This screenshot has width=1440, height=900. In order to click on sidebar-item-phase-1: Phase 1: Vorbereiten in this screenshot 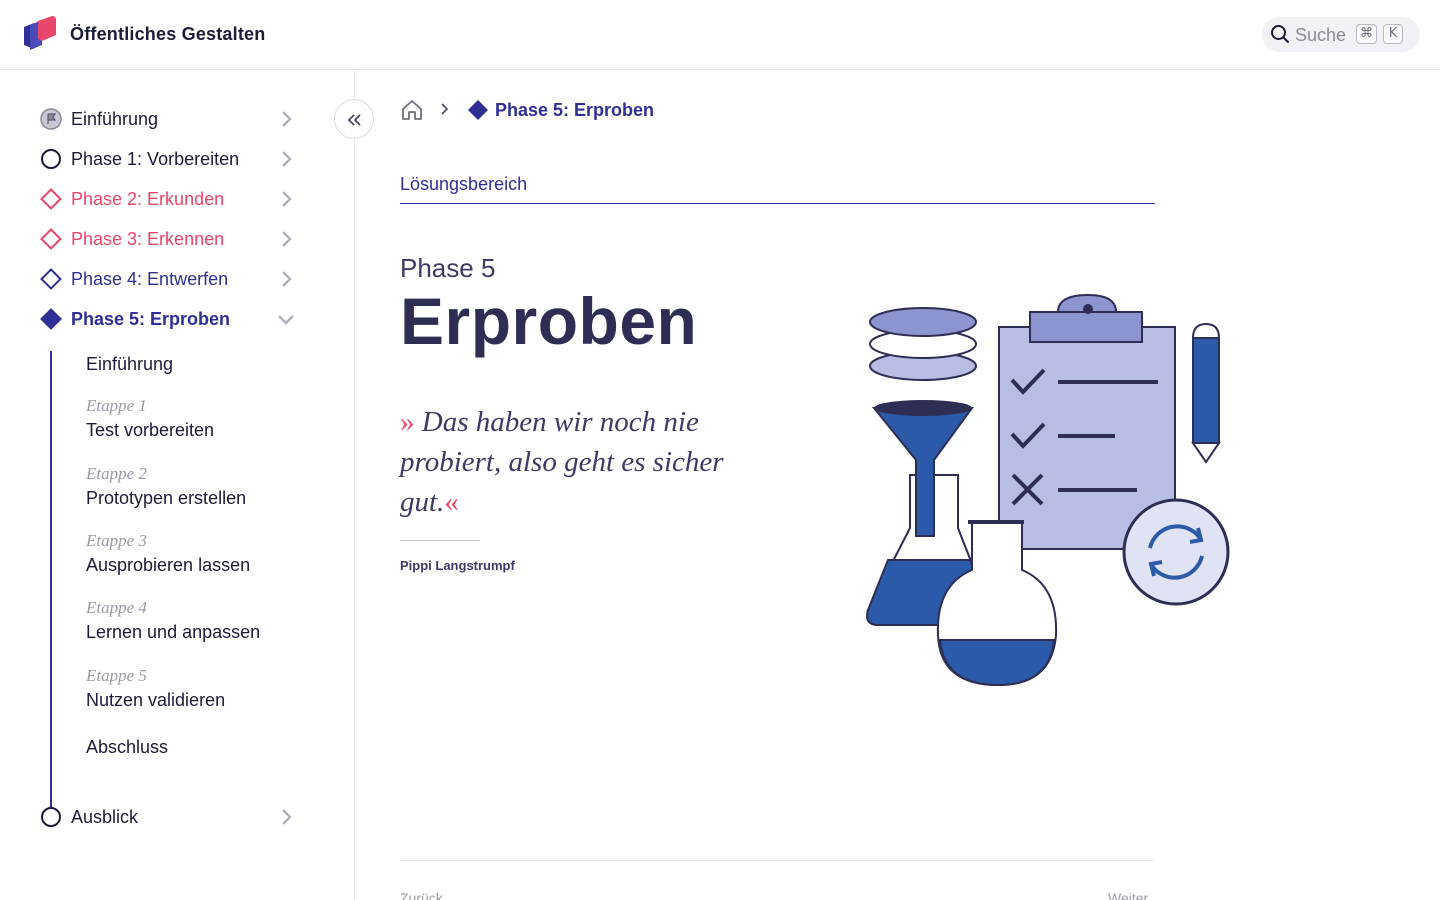, I will do `click(155, 158)`.